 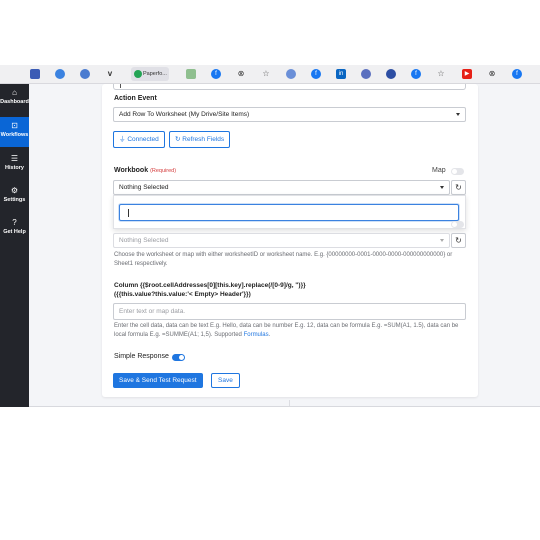 I want to click on workbook-search-input, so click(x=289, y=212).